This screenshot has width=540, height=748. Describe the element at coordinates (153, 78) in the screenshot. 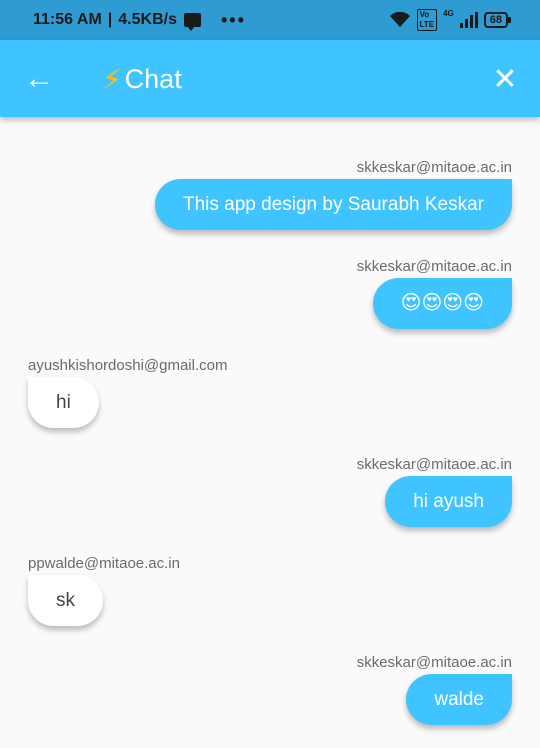

I see `page-title-text: Chat` at that location.